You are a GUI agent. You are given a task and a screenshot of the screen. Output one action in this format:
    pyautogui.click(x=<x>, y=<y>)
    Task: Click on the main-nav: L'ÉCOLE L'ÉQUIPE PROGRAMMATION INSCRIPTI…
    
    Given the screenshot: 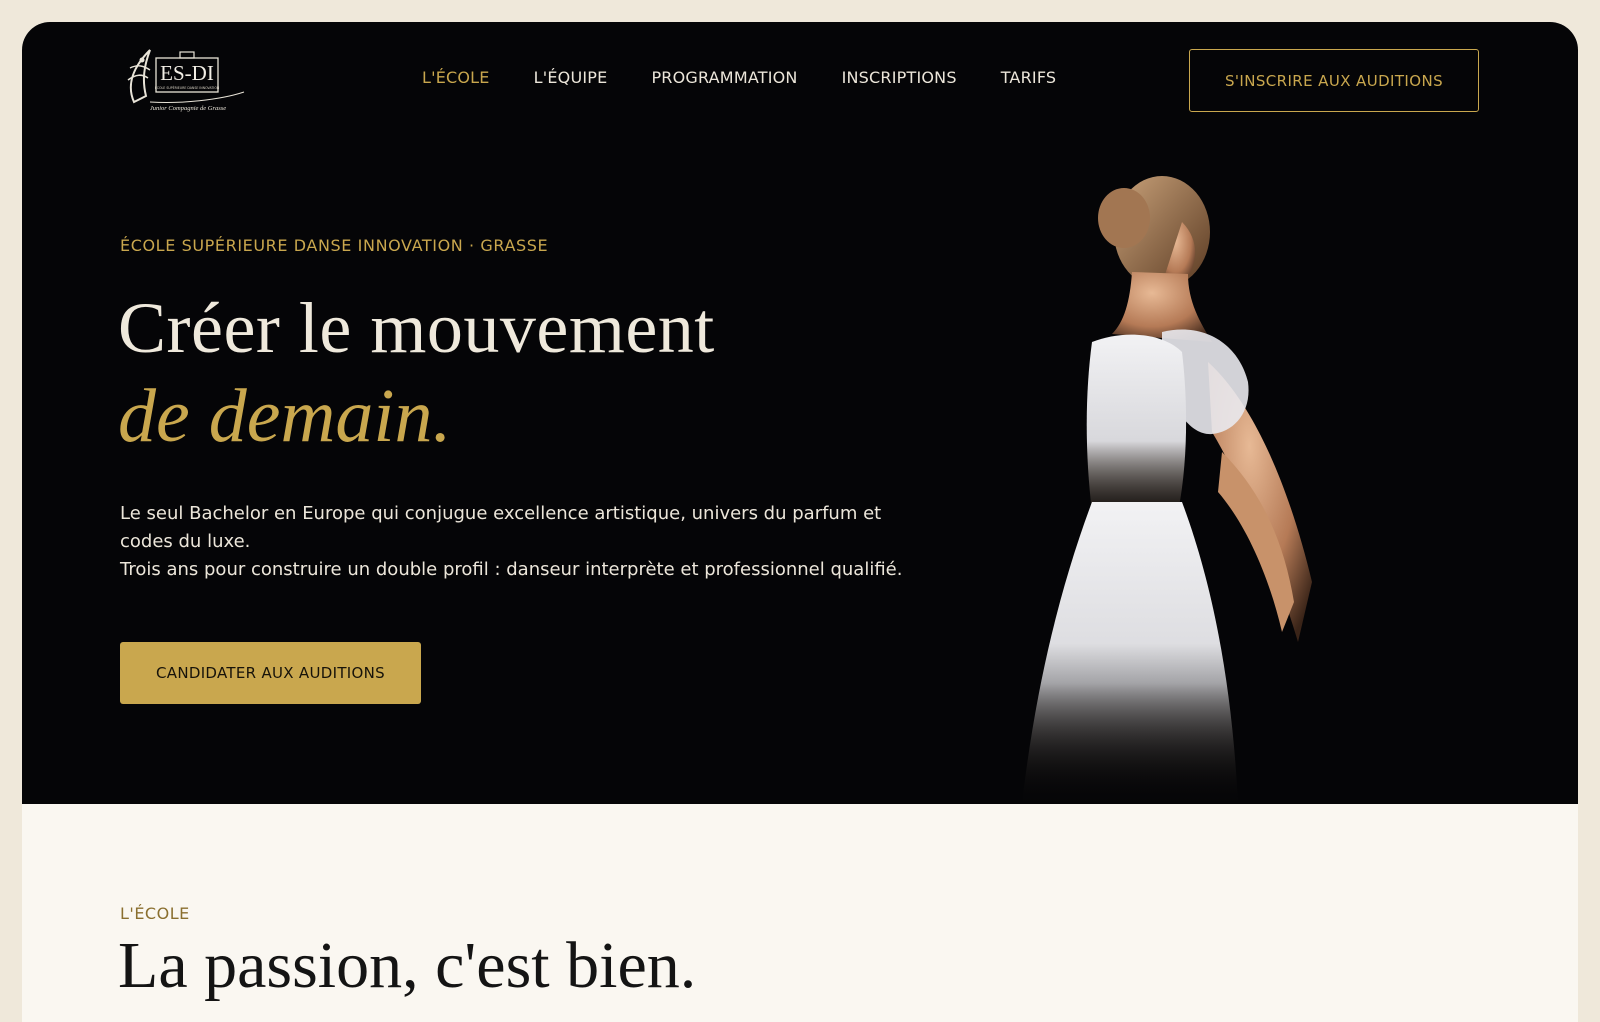 What is the action you would take?
    pyautogui.click(x=761, y=77)
    